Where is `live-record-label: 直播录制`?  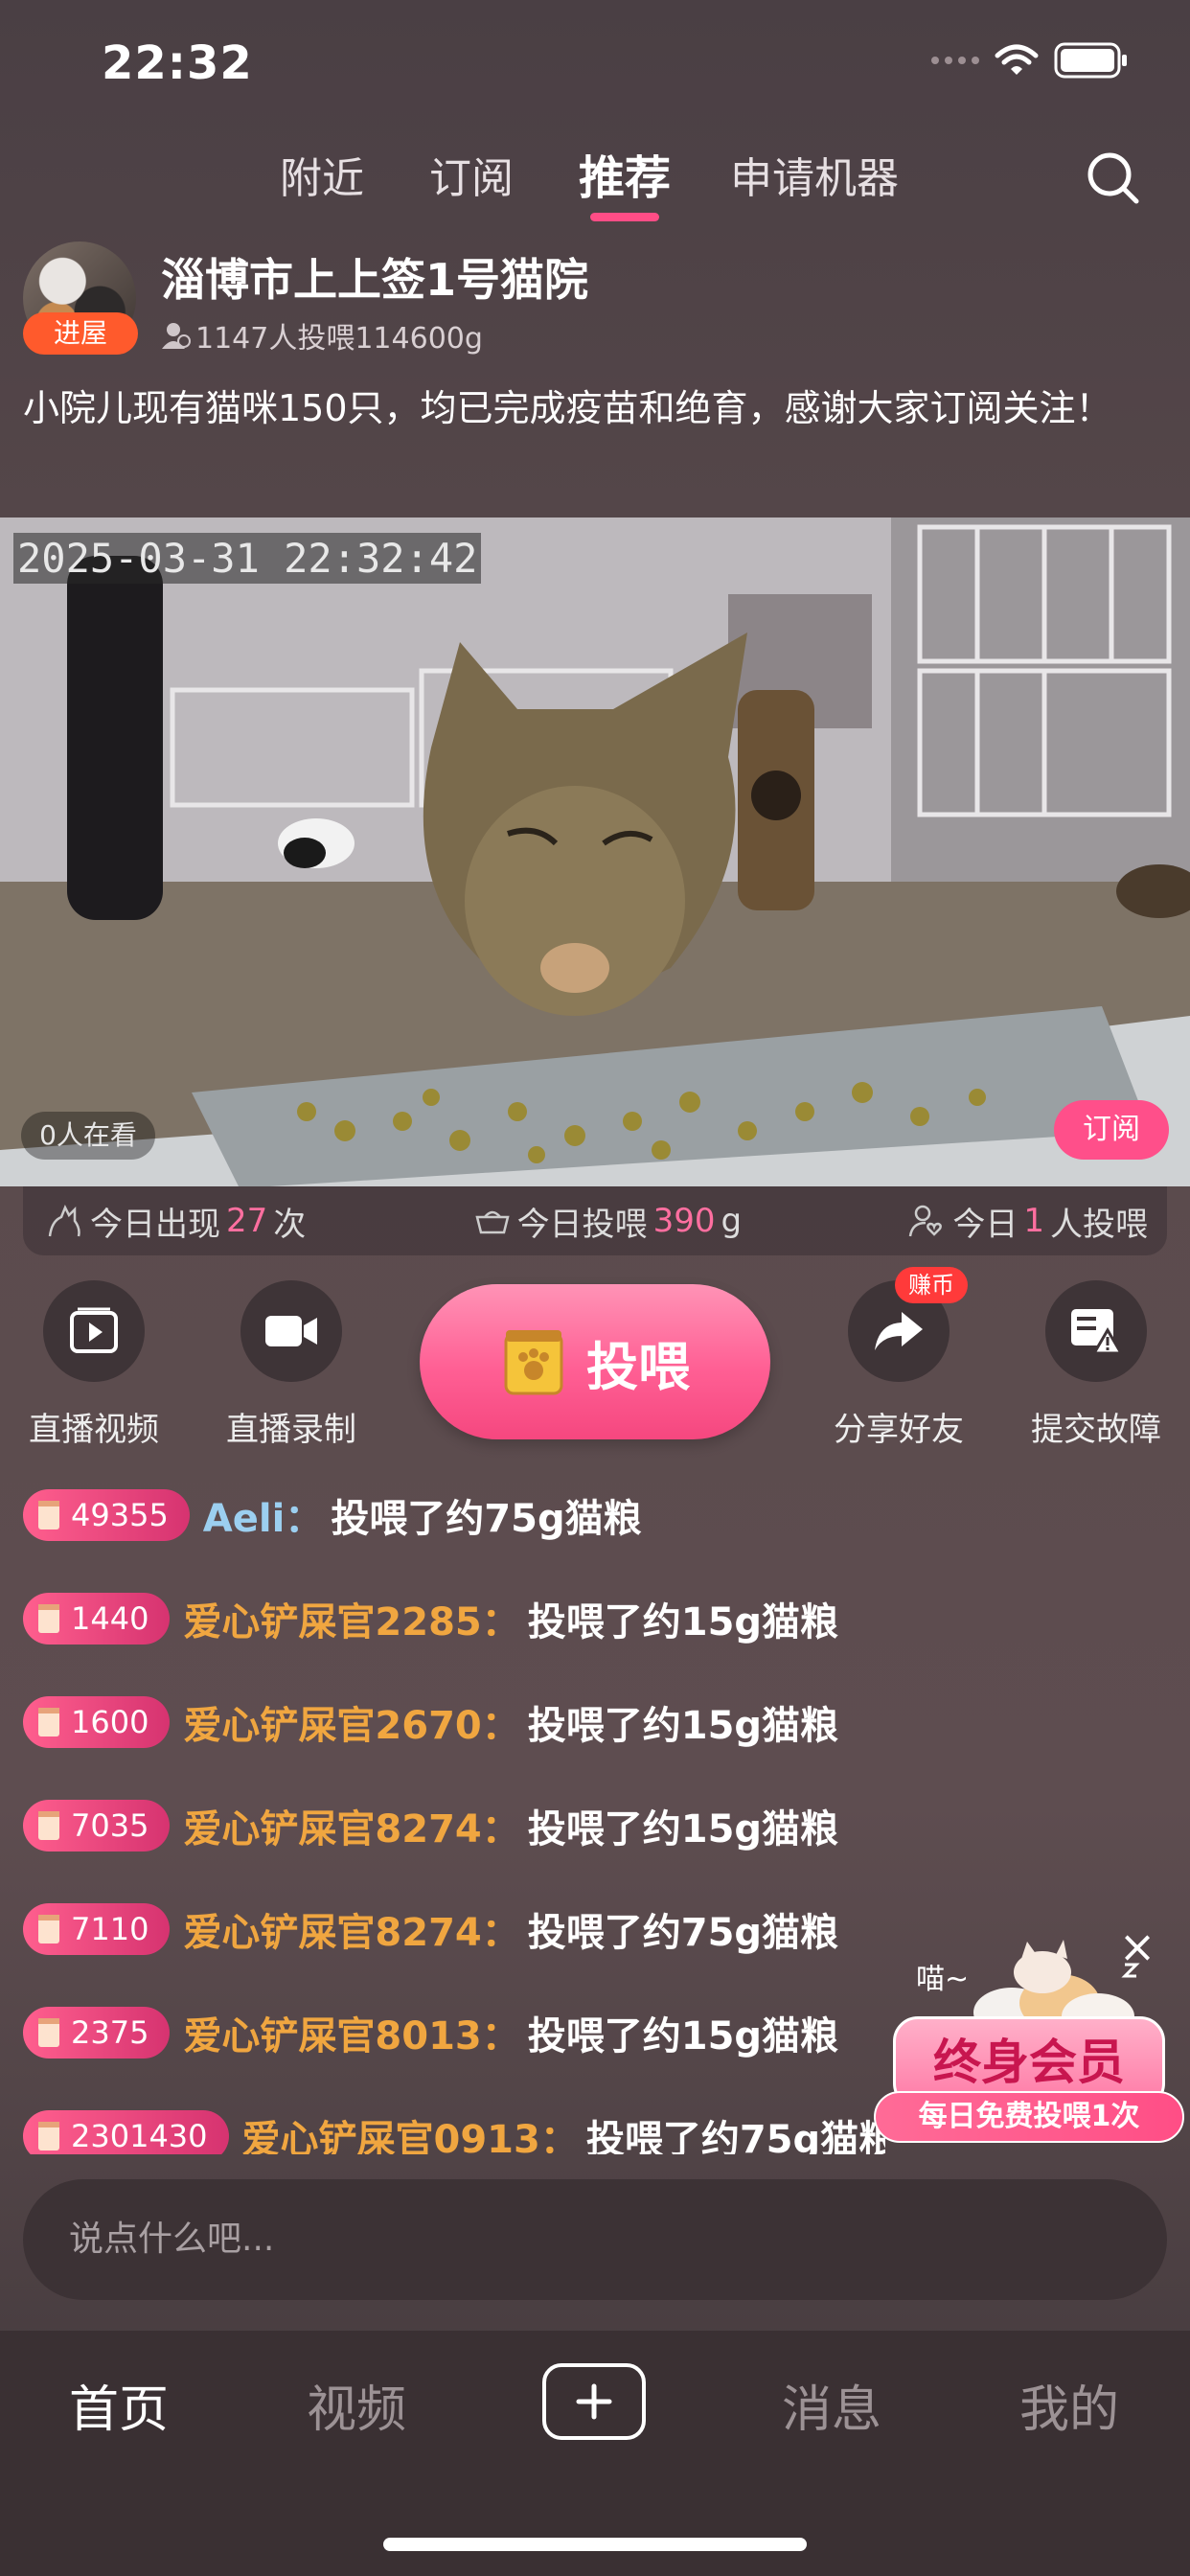
live-record-label: 直播录制 is located at coordinates (291, 1430).